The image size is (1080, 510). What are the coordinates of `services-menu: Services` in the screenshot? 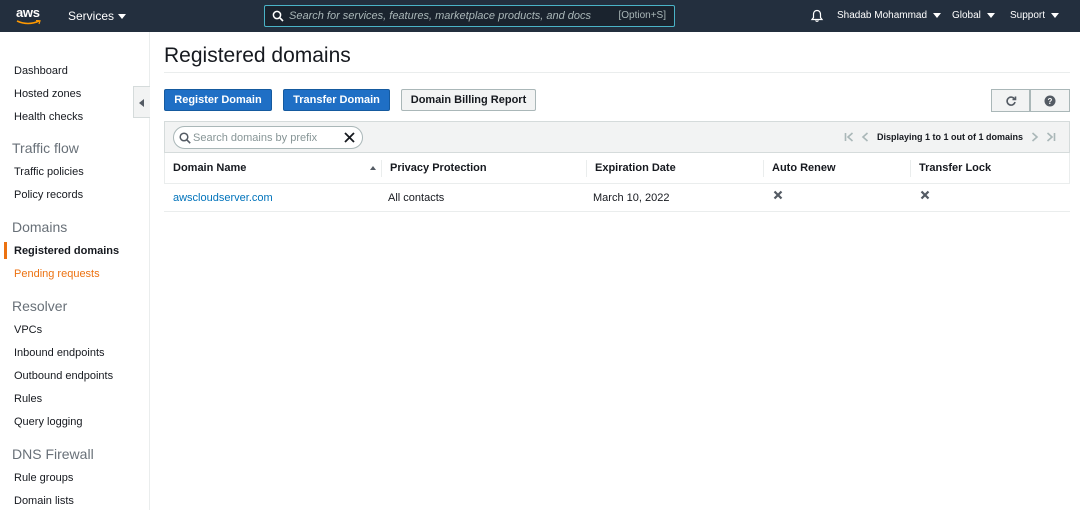 It's located at (97, 16).